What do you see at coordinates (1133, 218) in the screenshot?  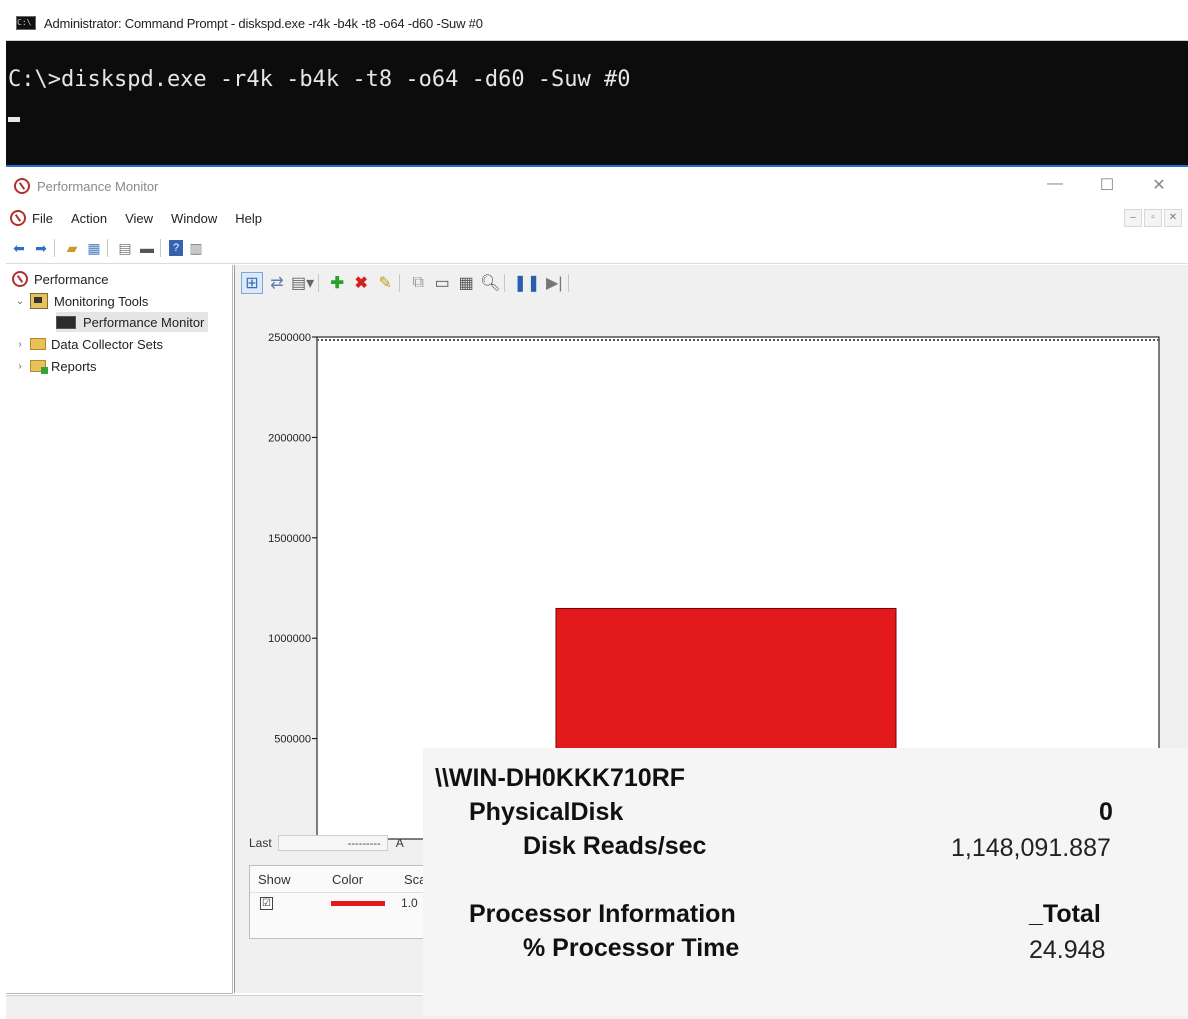 I see `mdi-minimize-button: –` at bounding box center [1133, 218].